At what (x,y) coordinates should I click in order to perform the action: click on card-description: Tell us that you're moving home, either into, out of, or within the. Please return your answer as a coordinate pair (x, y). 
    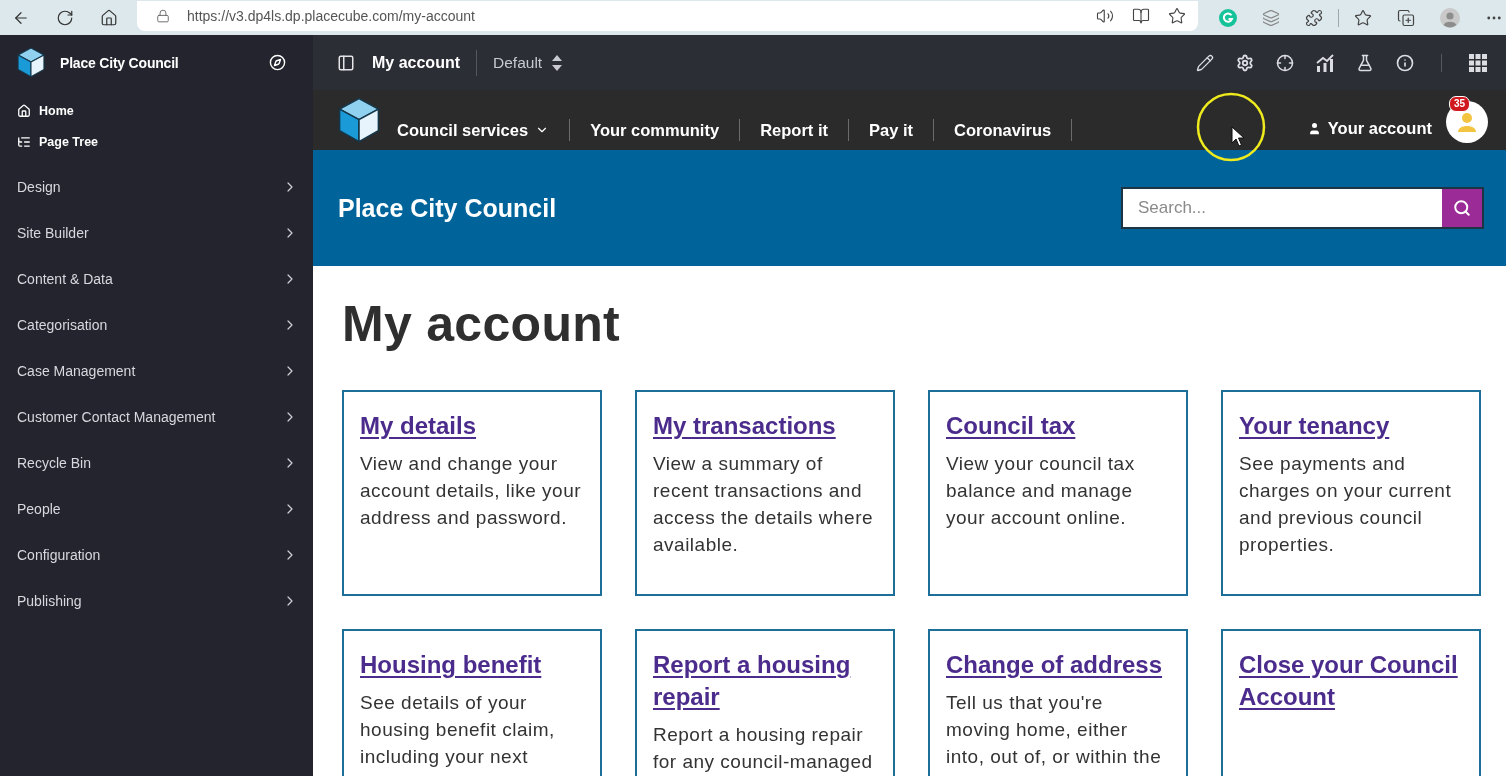
    Looking at the image, I should click on (1054, 730).